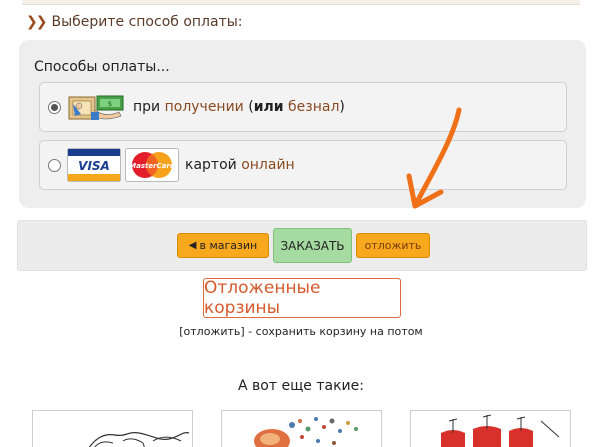 The height and width of the screenshot is (447, 602). What do you see at coordinates (54, 165) in the screenshot?
I see `radio-card-online` at bounding box center [54, 165].